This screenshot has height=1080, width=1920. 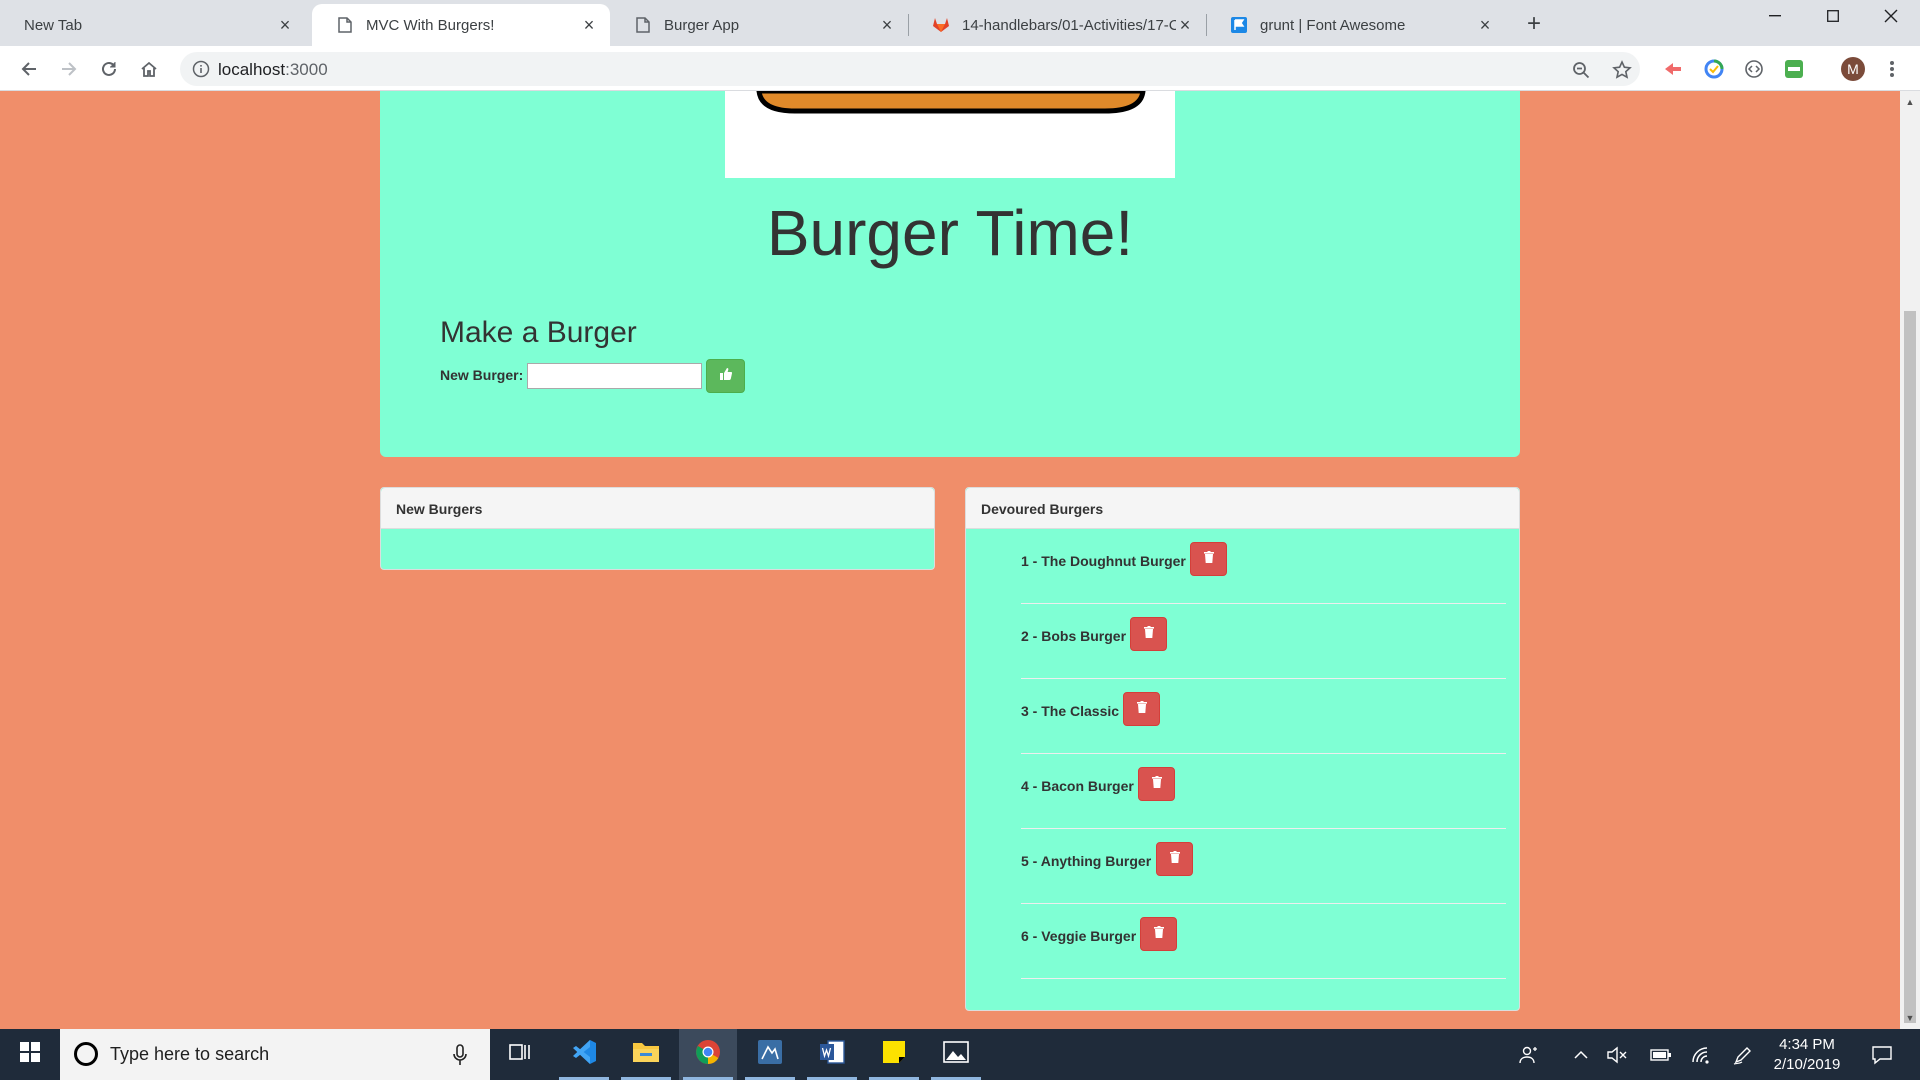 I want to click on scroll-down-arrow-icon: ▼, so click(x=1910, y=1018).